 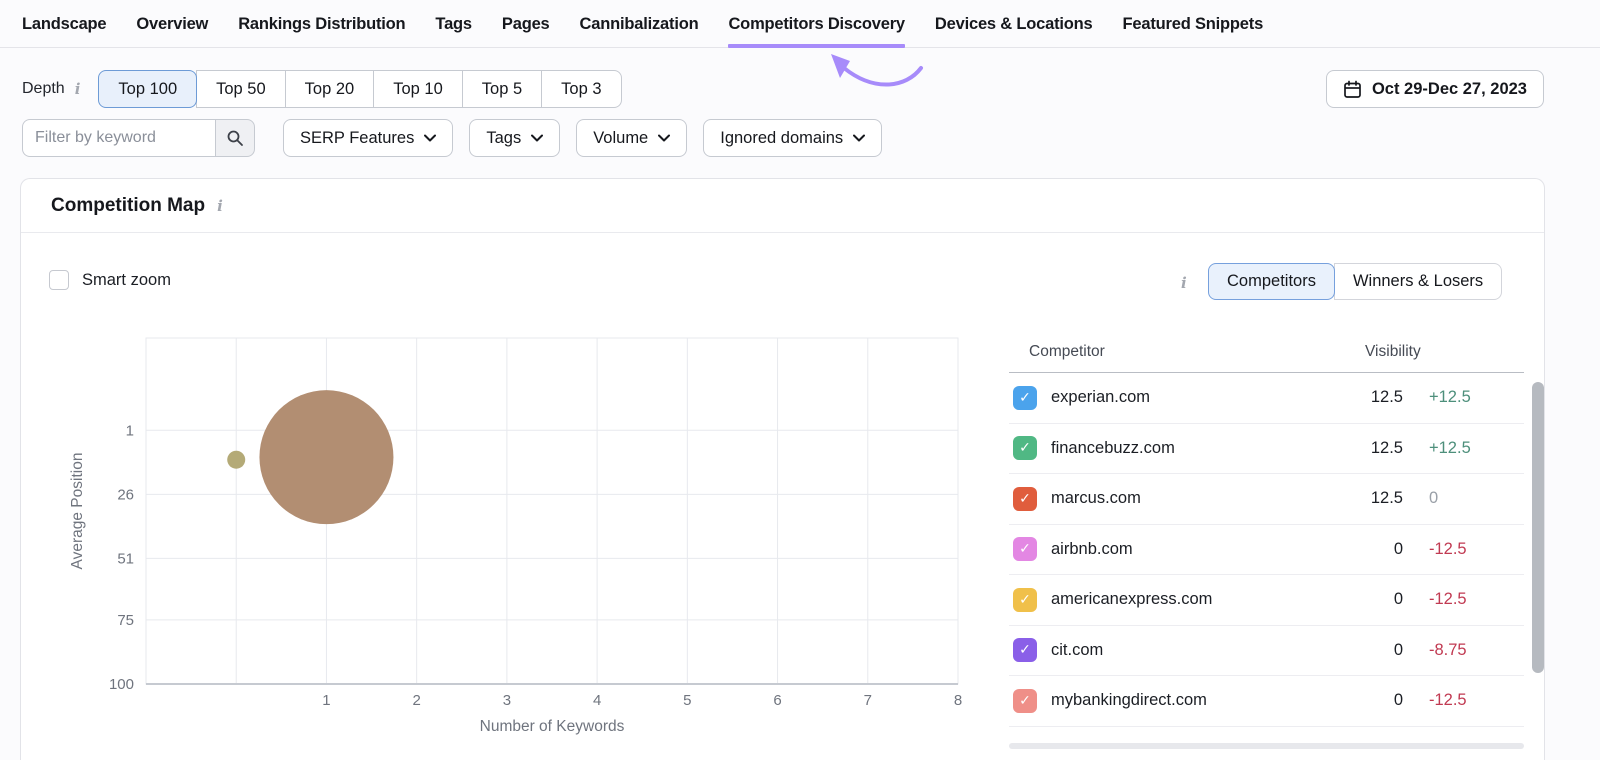 What do you see at coordinates (1448, 649) in the screenshot?
I see `visibility-change: -8.75` at bounding box center [1448, 649].